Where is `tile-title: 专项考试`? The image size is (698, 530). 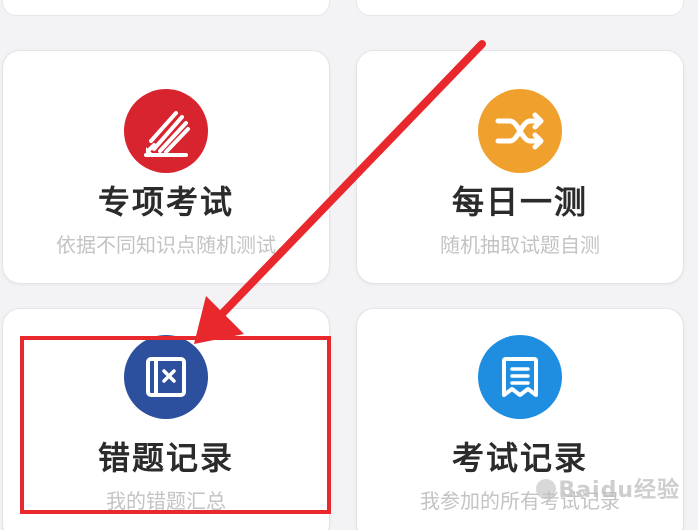 tile-title: 专项考试 is located at coordinates (165, 202).